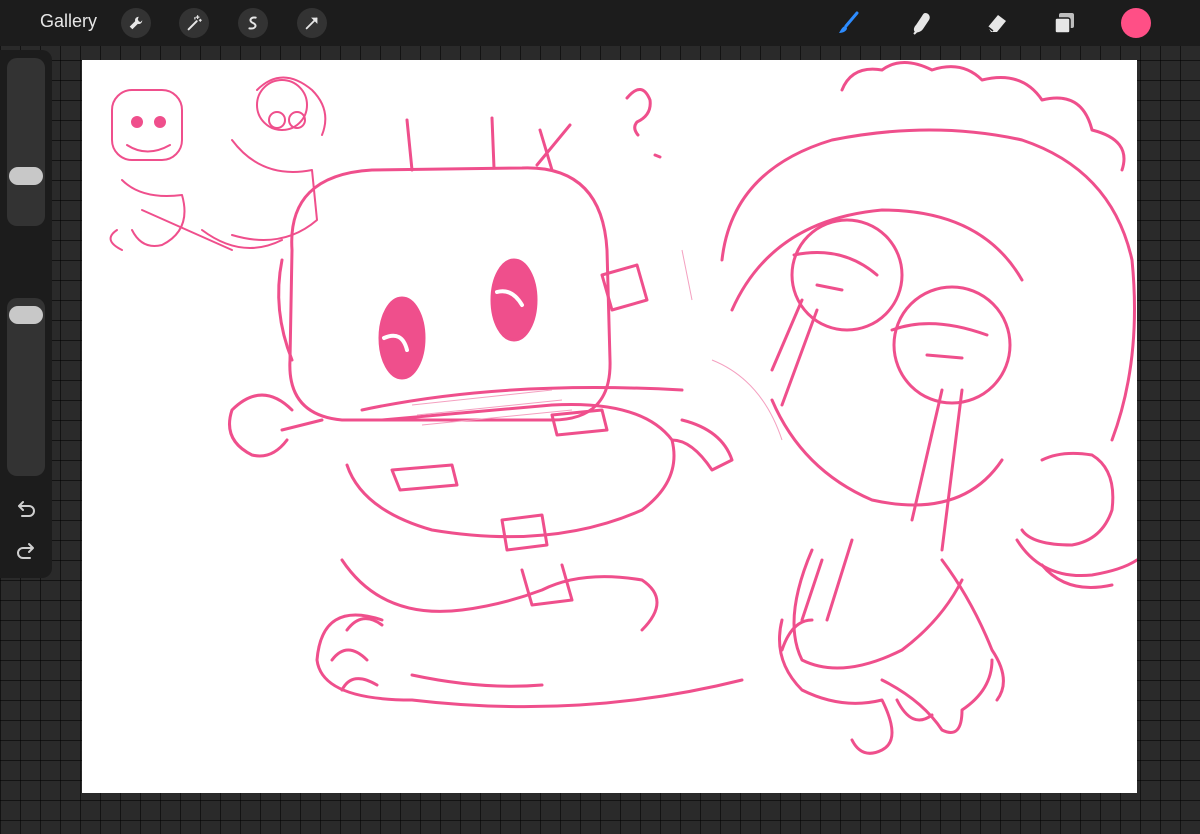  What do you see at coordinates (68, 21) in the screenshot?
I see `gallery-button: Gallery` at bounding box center [68, 21].